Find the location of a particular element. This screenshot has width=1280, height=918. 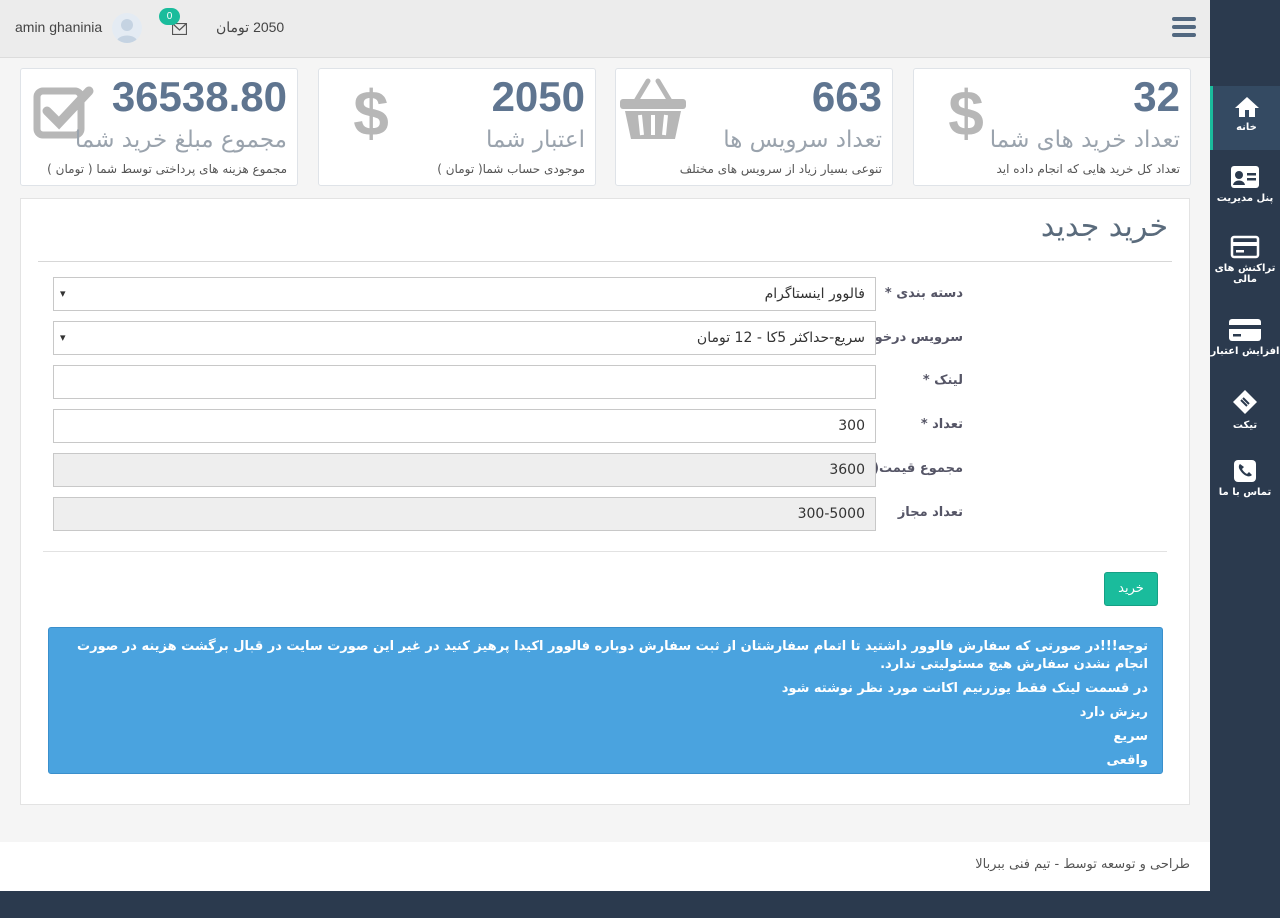

stat-title: مجموع مبلغ خرید شما is located at coordinates (180, 140).